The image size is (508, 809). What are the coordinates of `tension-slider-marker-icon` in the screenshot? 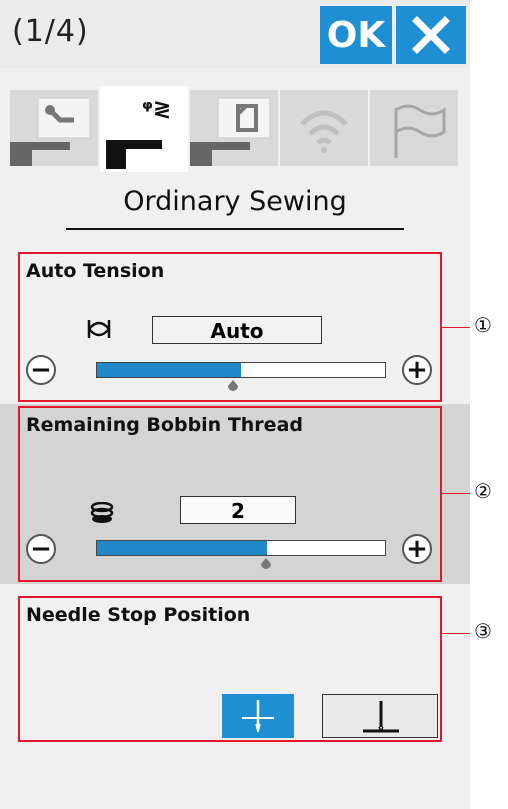 It's located at (233, 385).